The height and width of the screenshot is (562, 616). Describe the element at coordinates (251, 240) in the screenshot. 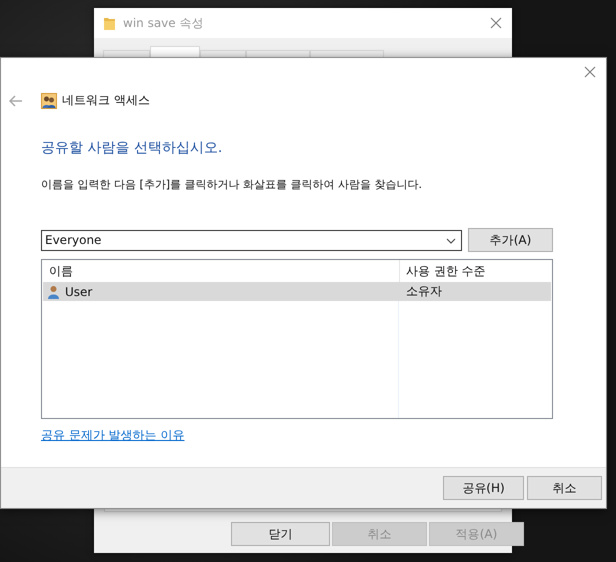

I see `name-combo-field: Everyone` at that location.